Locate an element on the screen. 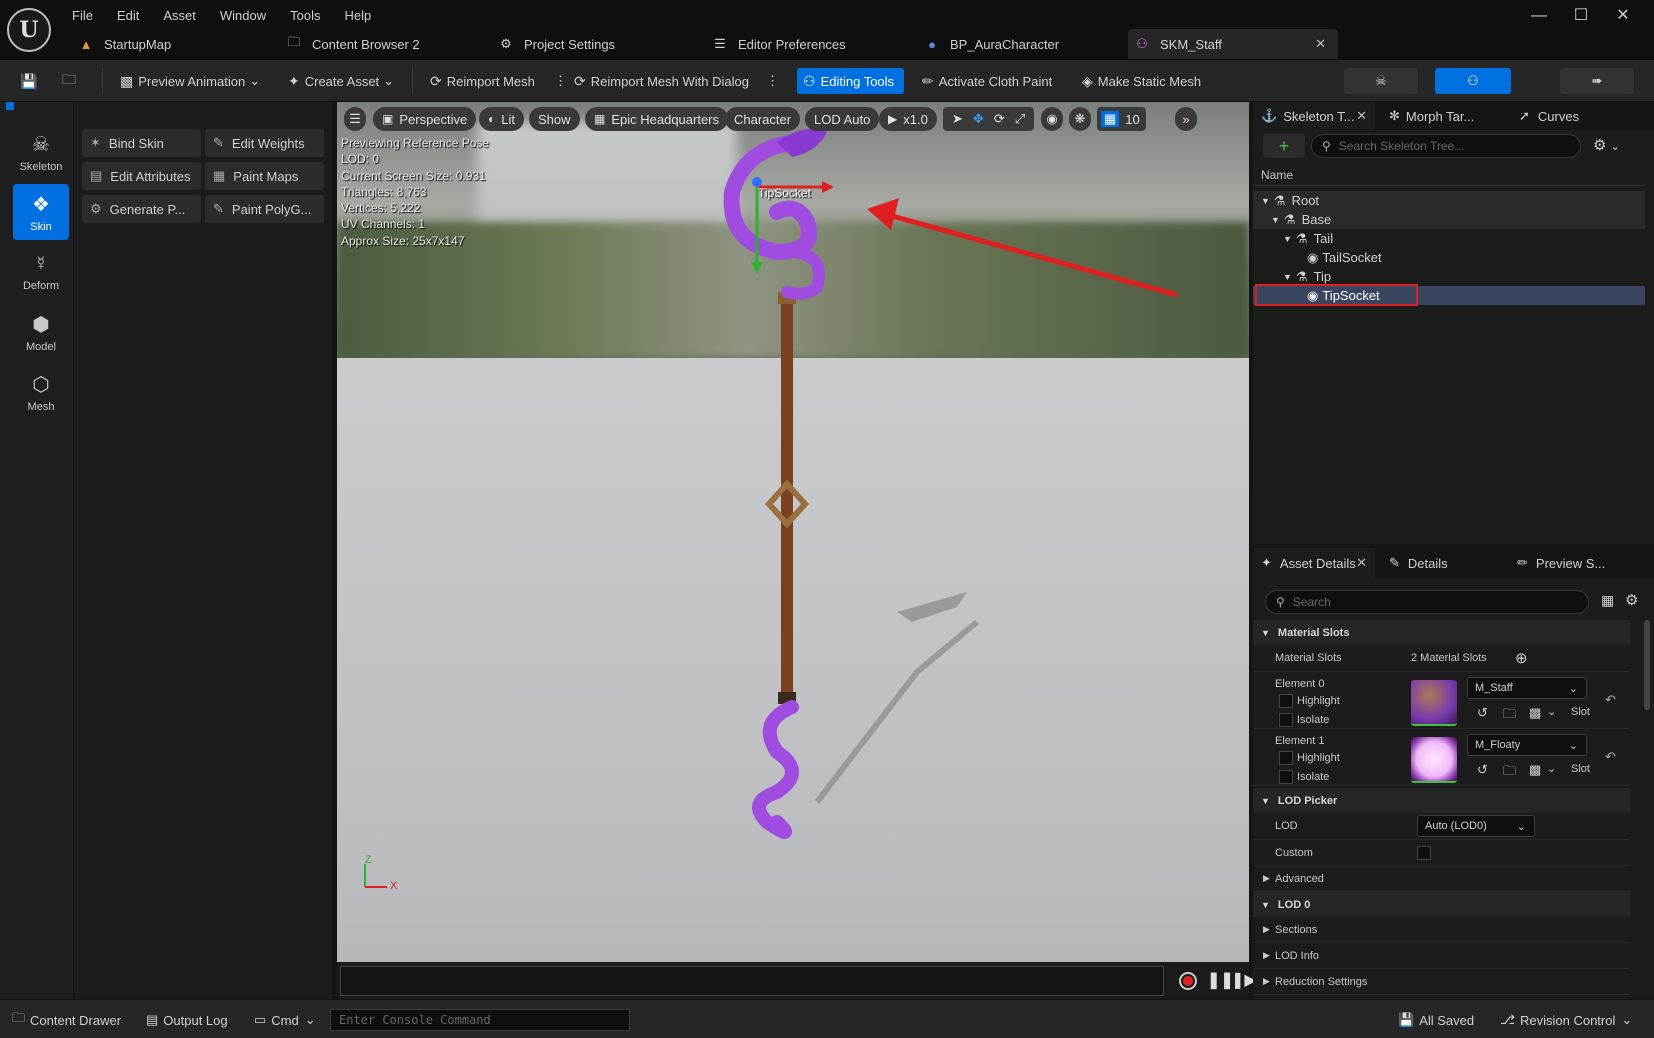 This screenshot has width=1654, height=1038. more-options-icon: ⋮ is located at coordinates (772, 81).